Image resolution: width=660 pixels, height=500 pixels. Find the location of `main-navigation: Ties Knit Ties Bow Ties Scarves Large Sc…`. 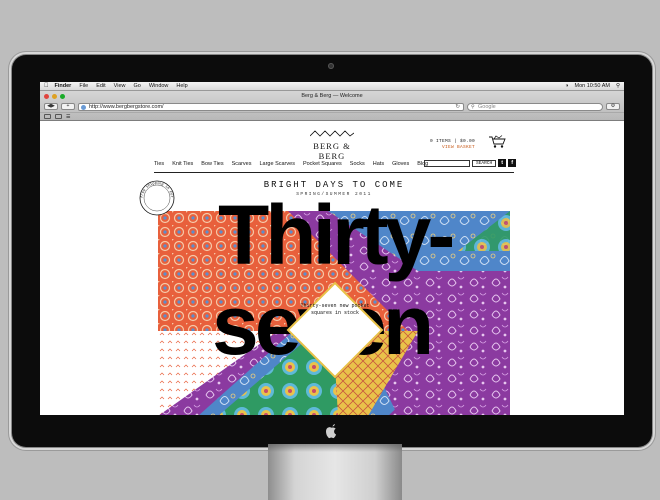

main-navigation: Ties Knit Ties Bow Ties Scarves Large Sc… is located at coordinates (291, 164).